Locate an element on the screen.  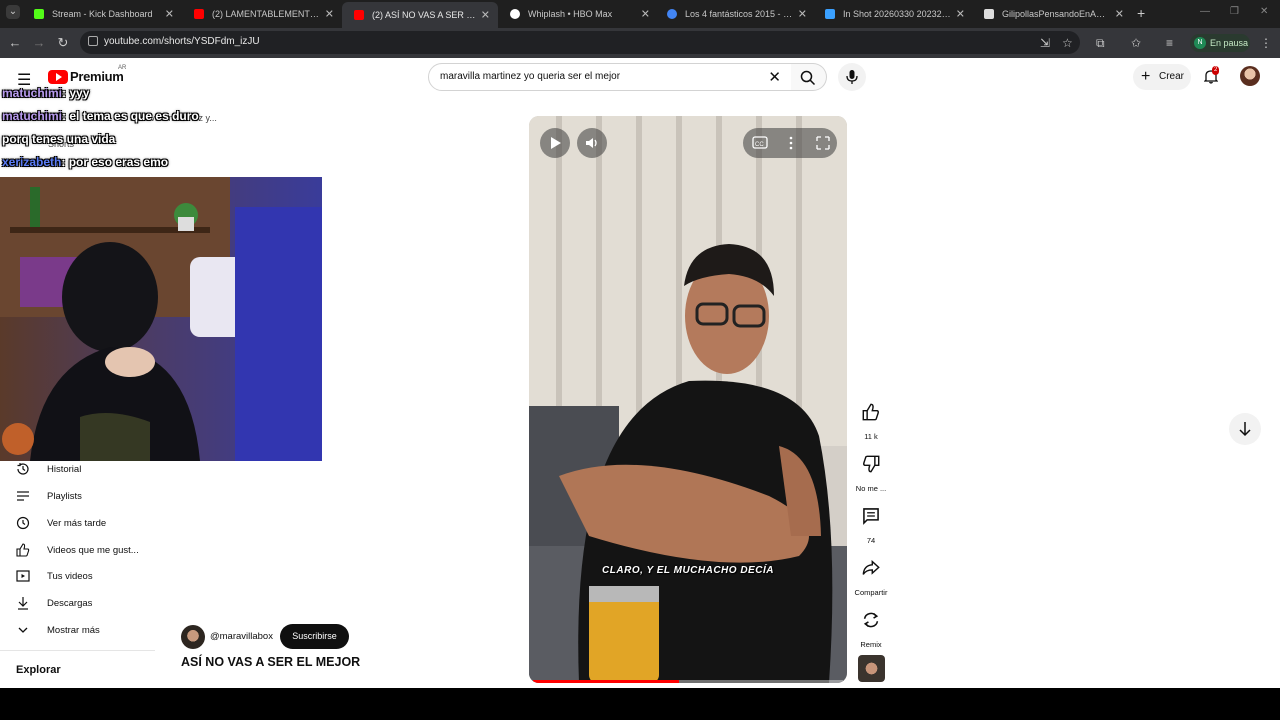
browser-tab: GilipollasPensandoEnASaberQue ✕ is located at coordinates (1052, 14).